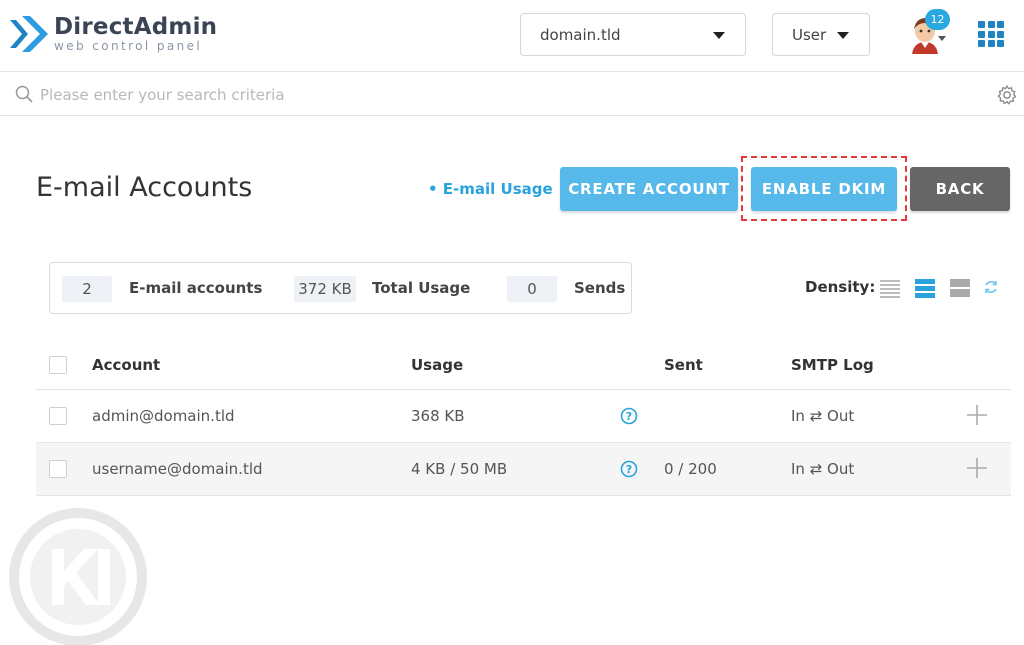 The image size is (1024, 645). Describe the element at coordinates (126, 365) in the screenshot. I see `column-header-account: Account` at that location.